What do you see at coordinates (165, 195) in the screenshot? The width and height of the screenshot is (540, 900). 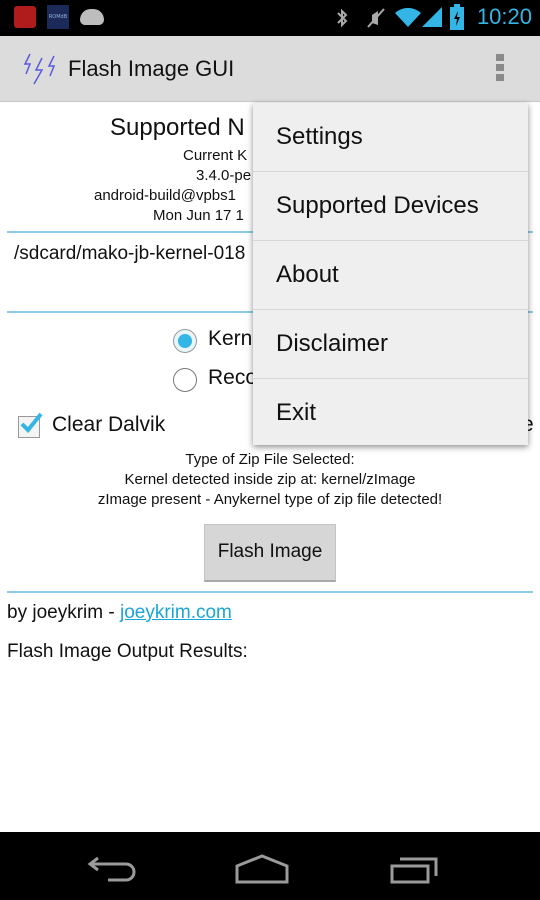 I see `kernel-info-line: android-build@vpbs1` at bounding box center [165, 195].